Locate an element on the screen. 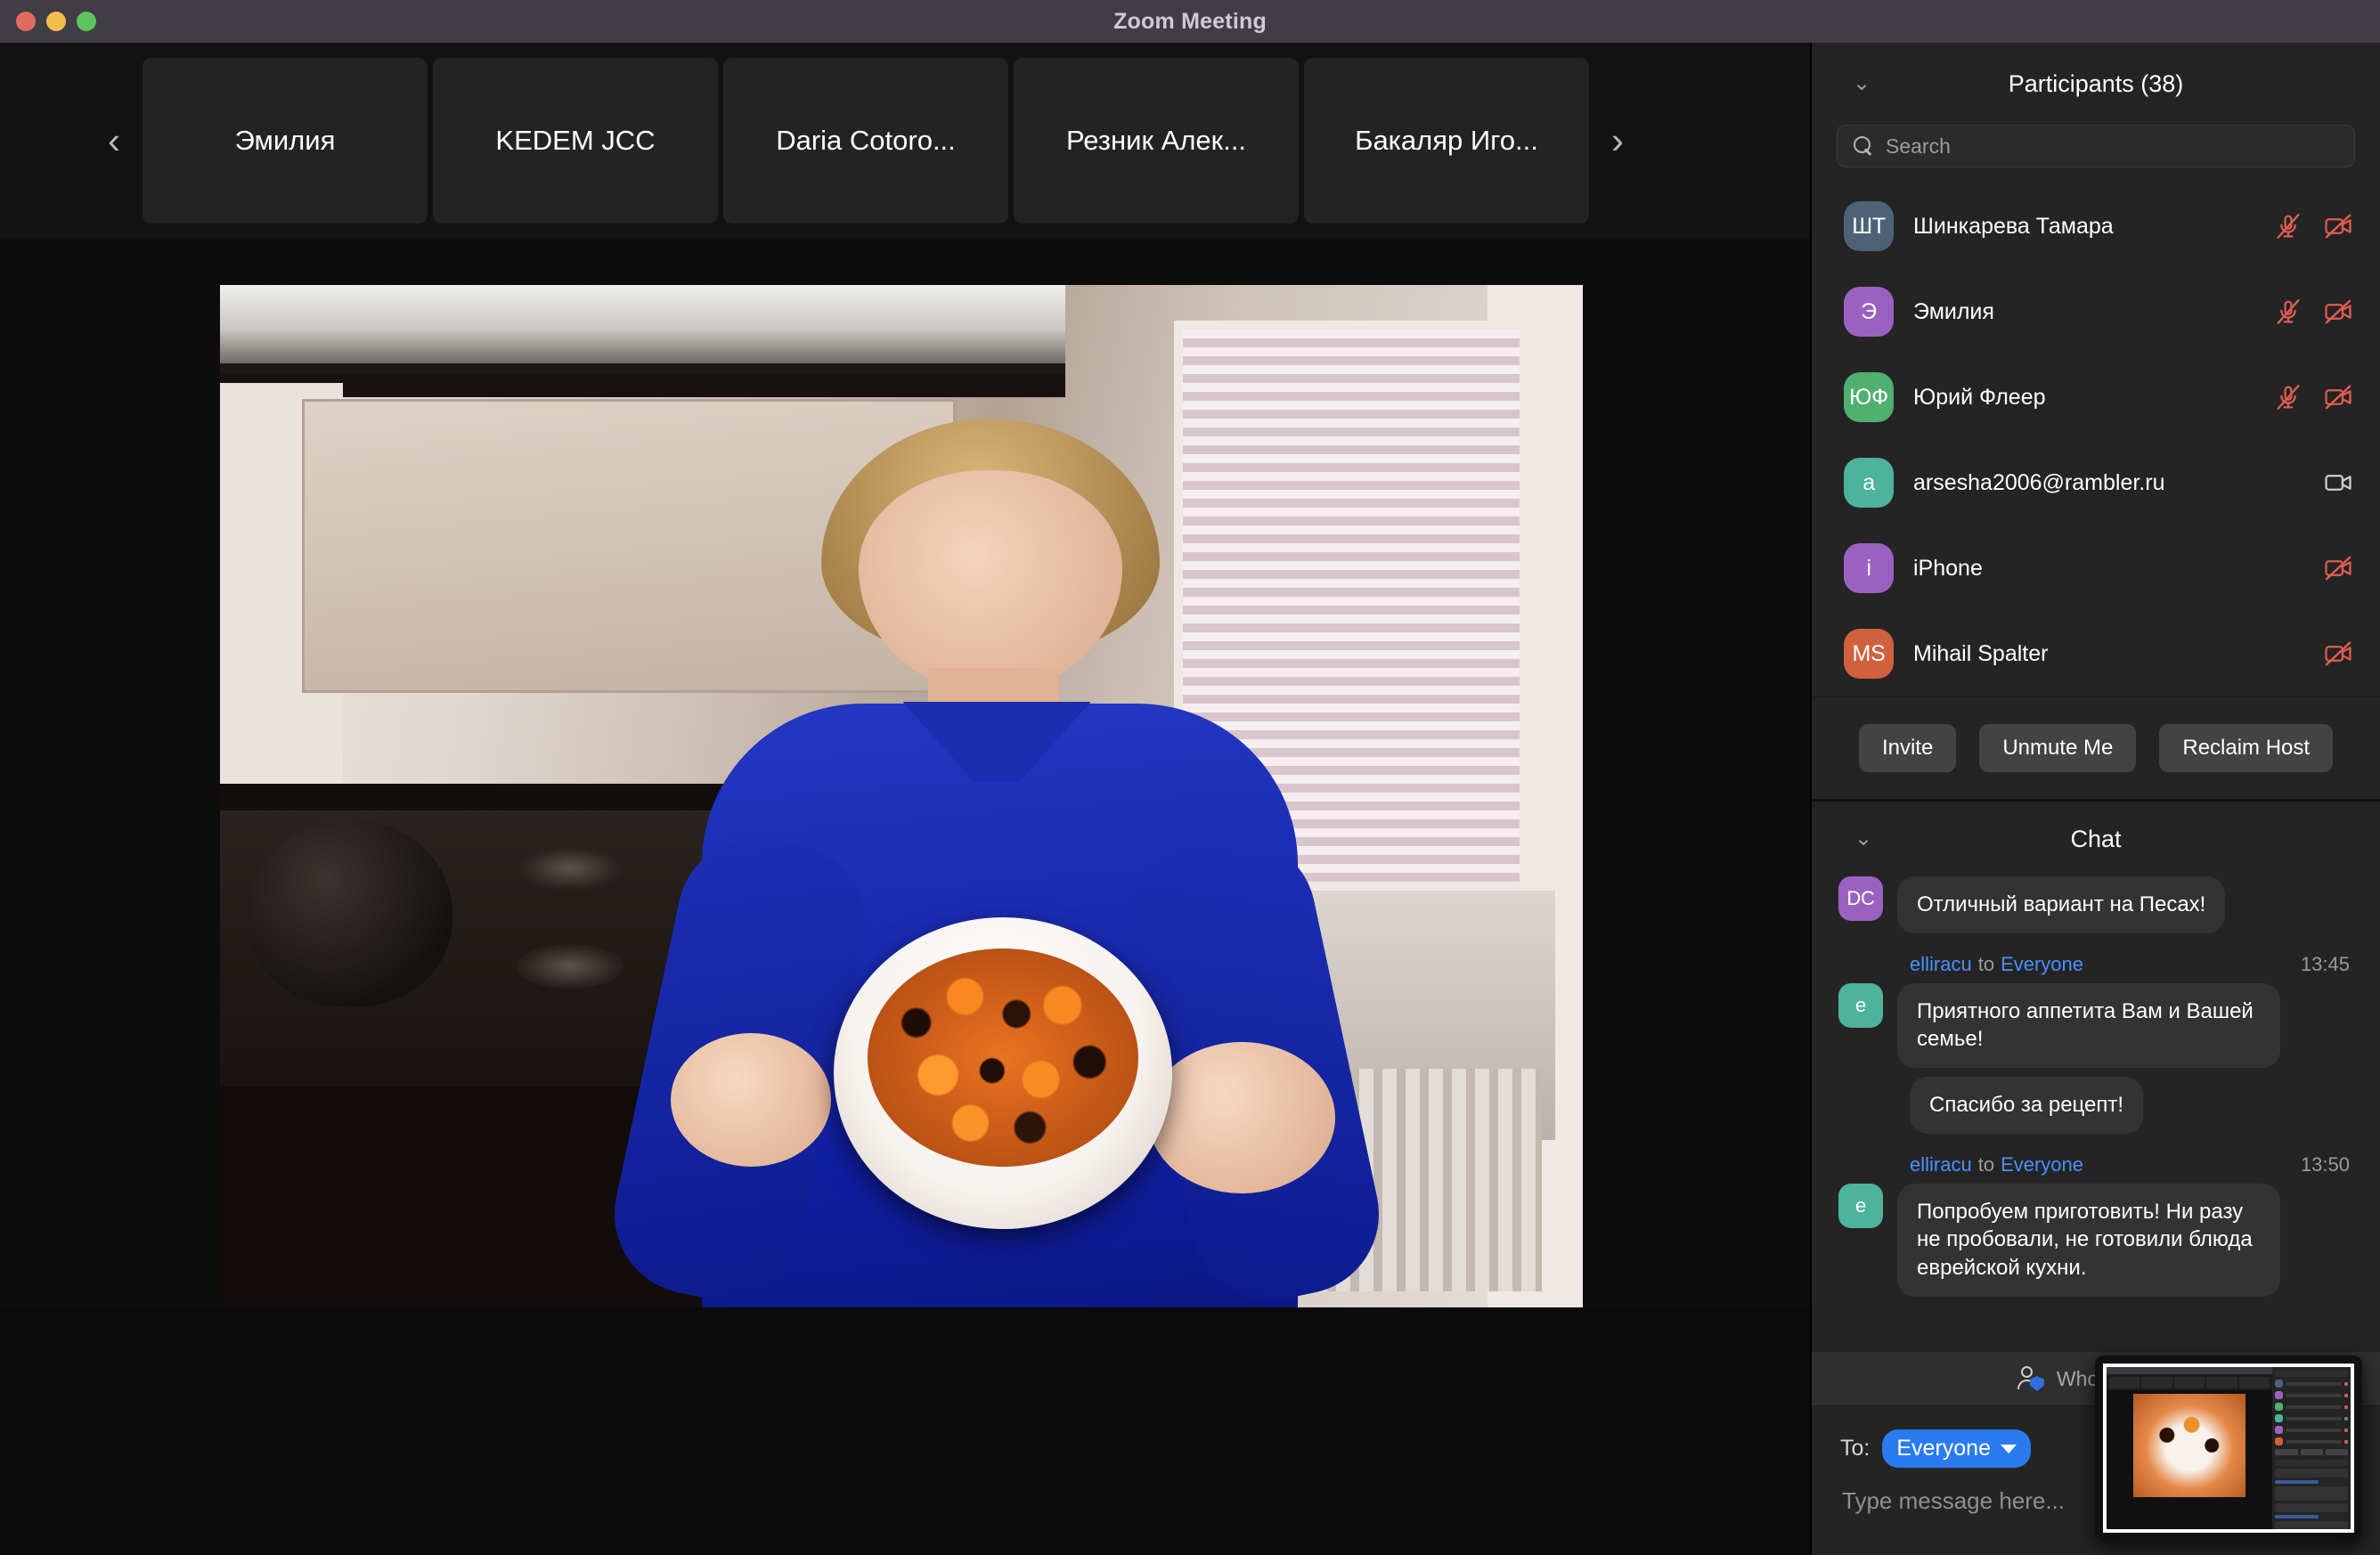 The image size is (2380, 1555). chat-message: e Приятного аппетита Вам и Вашей семье! is located at coordinates (2095, 1025).